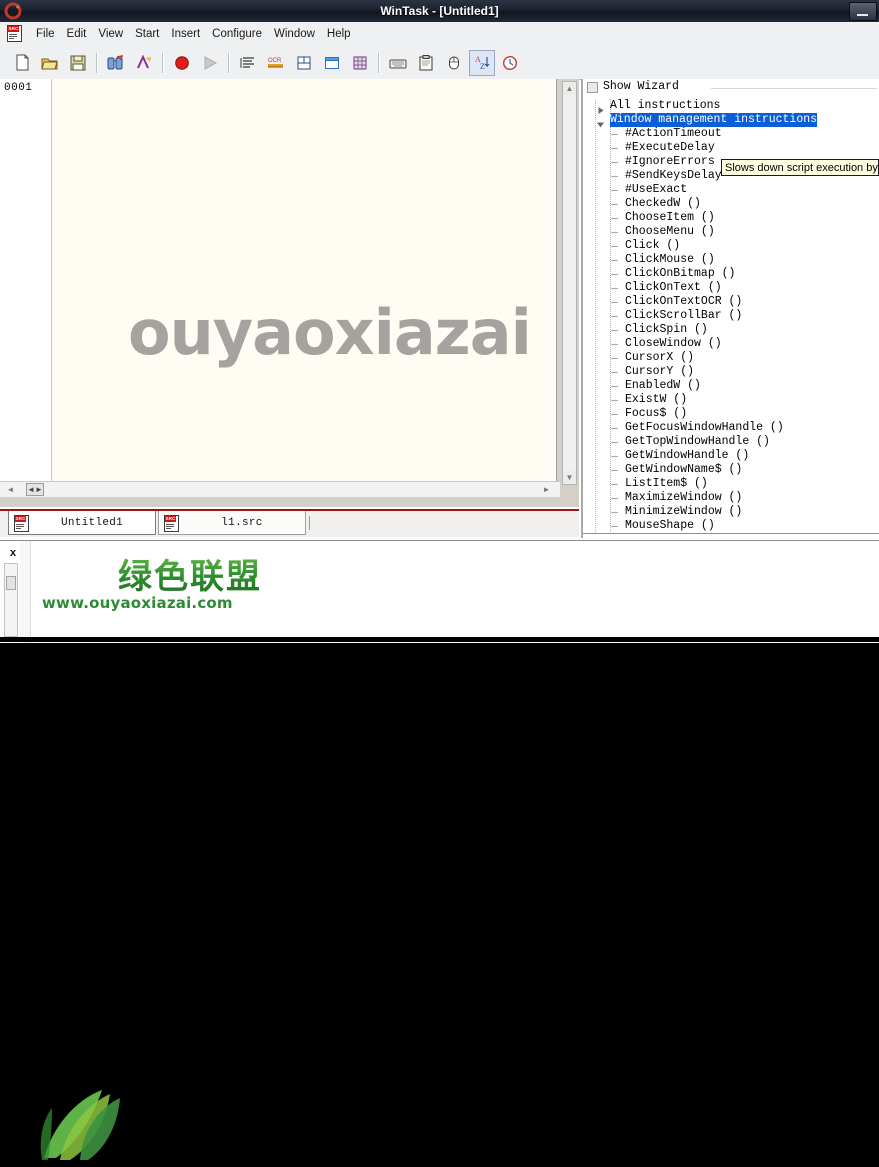  Describe the element at coordinates (731, 148) in the screenshot. I see `tree-item: #ExecuteDelay` at that location.